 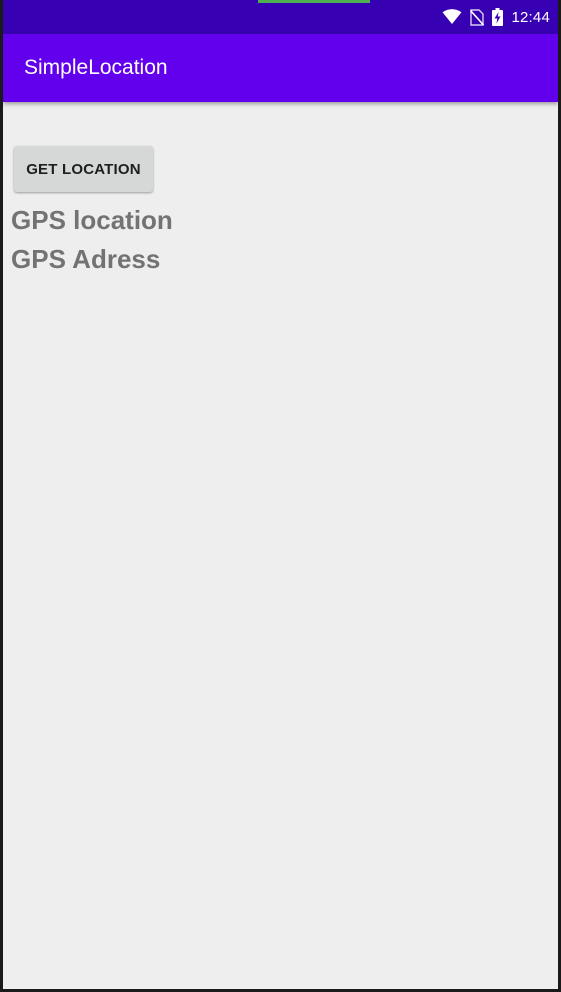 What do you see at coordinates (530, 17) in the screenshot?
I see `status-time: 12:44` at bounding box center [530, 17].